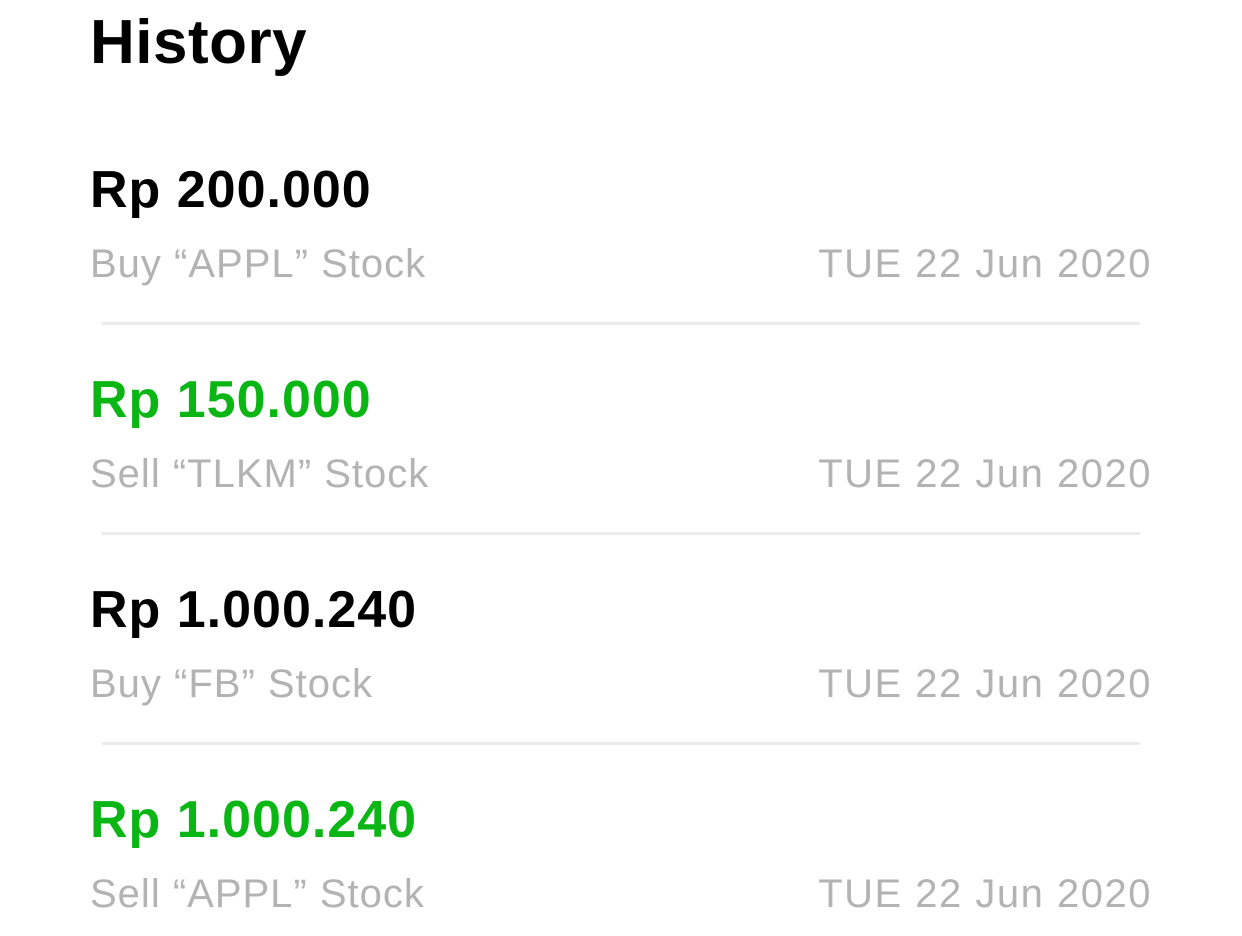 This screenshot has width=1242, height=936. I want to click on transaction-description: Sell “TLKM” Stock, so click(260, 474).